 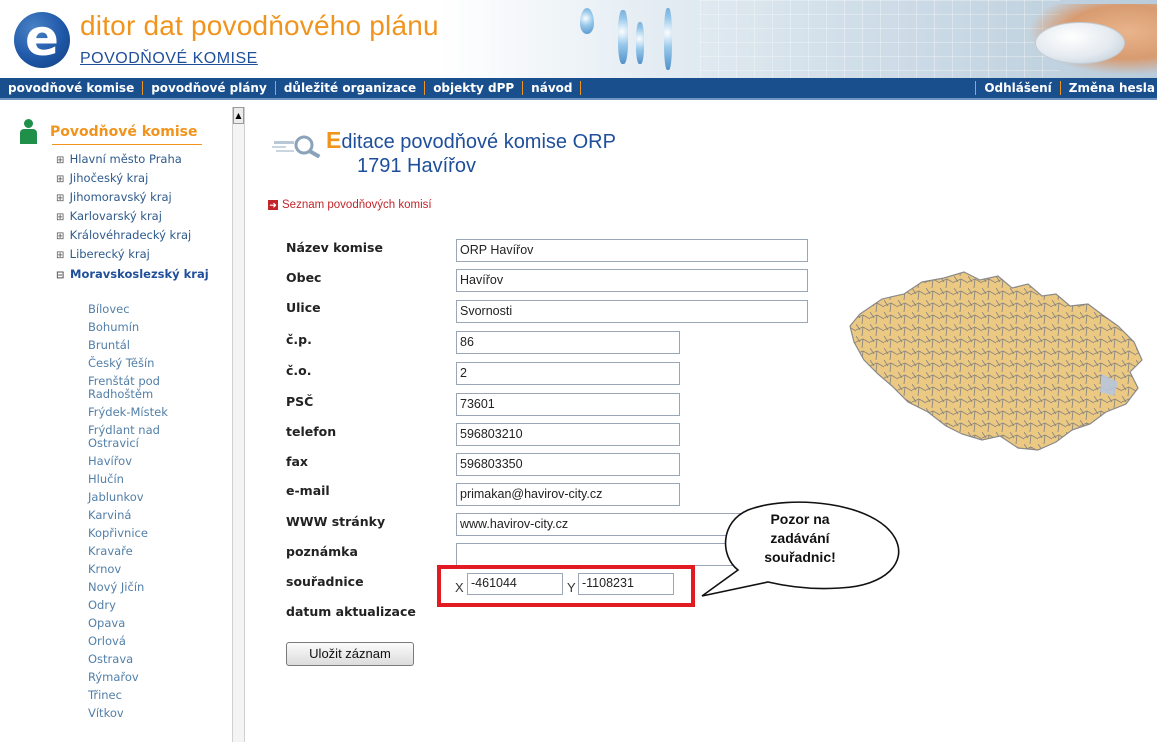 I want to click on nav-dulezite-organizace: důležité organizace, so click(x=350, y=88).